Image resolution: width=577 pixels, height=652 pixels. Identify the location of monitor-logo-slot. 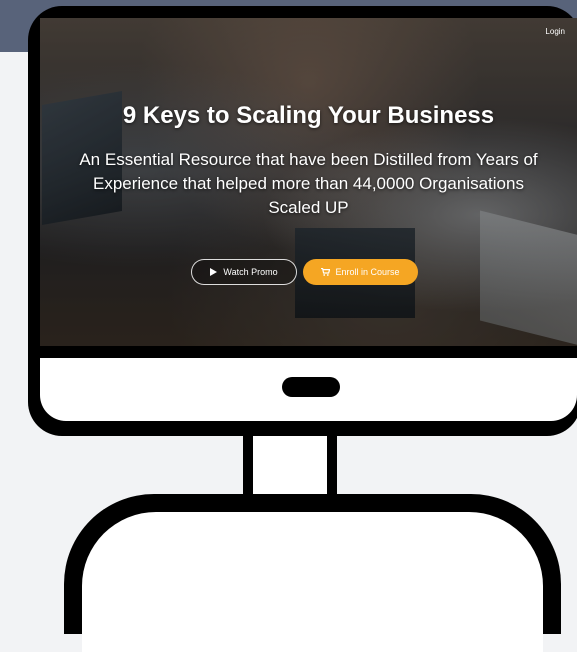
(311, 387).